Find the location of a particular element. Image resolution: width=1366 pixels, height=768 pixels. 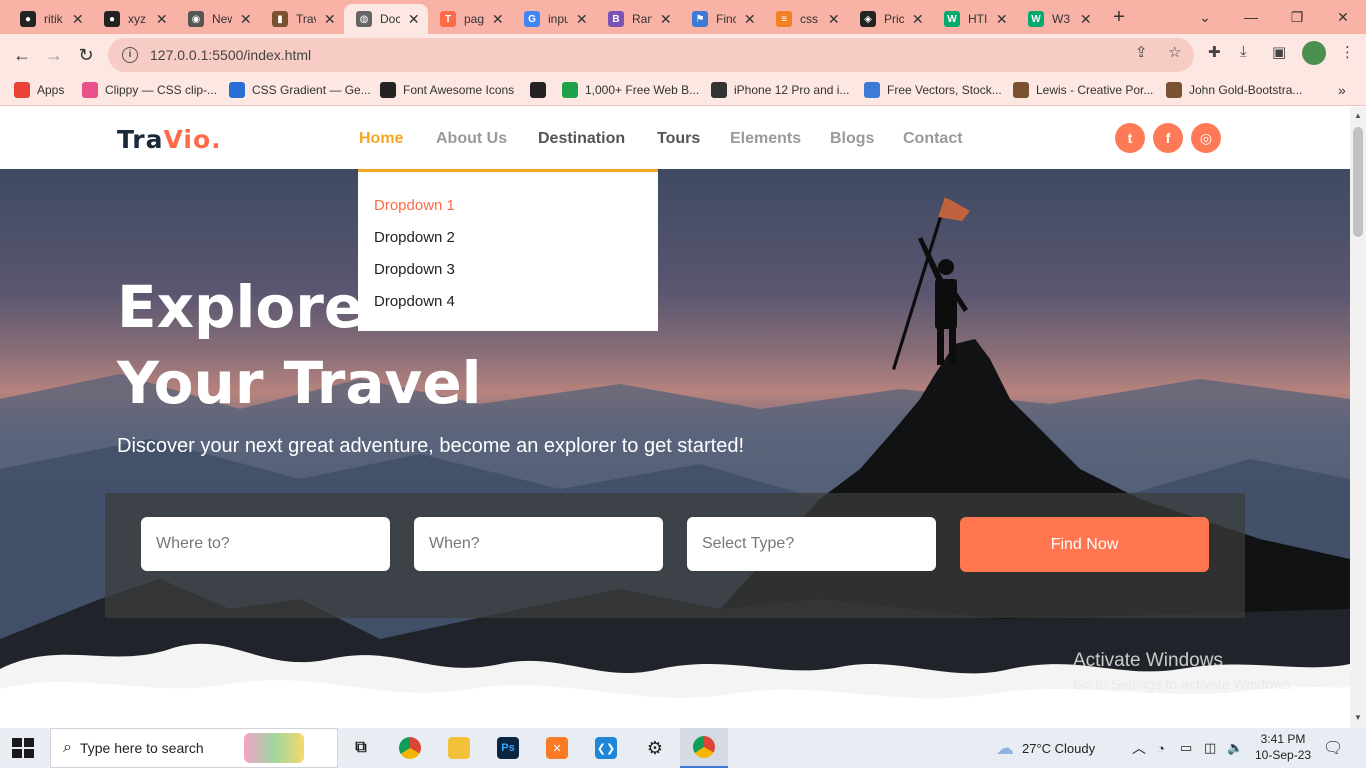

download-icon: ⤓ is located at coordinates (1243, 51).